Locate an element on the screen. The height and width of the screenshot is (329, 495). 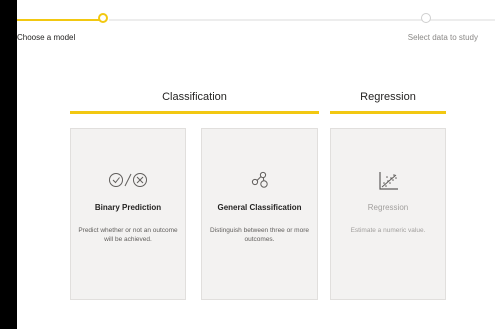
card-title: Binary Prediction is located at coordinates (128, 207).